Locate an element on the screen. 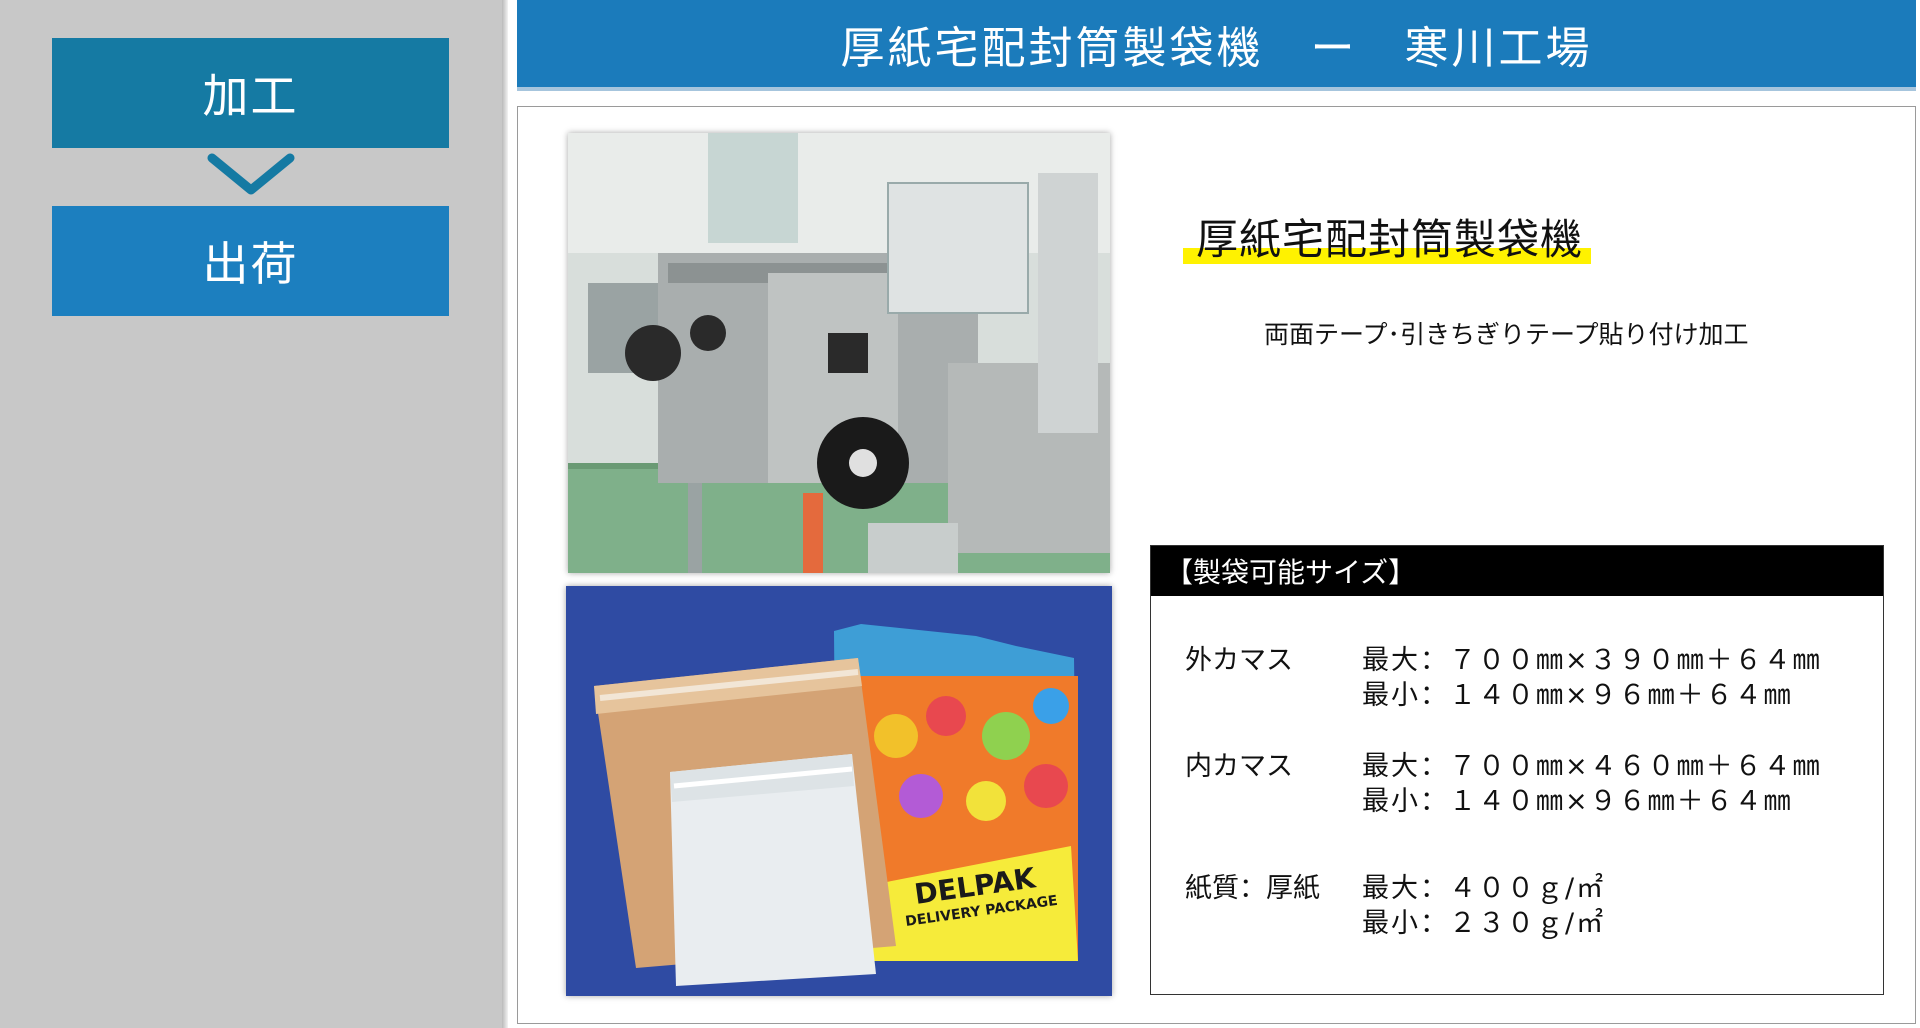 Image resolution: width=1920 pixels, height=1028 pixels. spec-value-inner-max: 最大：７００㎜×４６０㎜＋６４㎜ is located at coordinates (1592, 766).